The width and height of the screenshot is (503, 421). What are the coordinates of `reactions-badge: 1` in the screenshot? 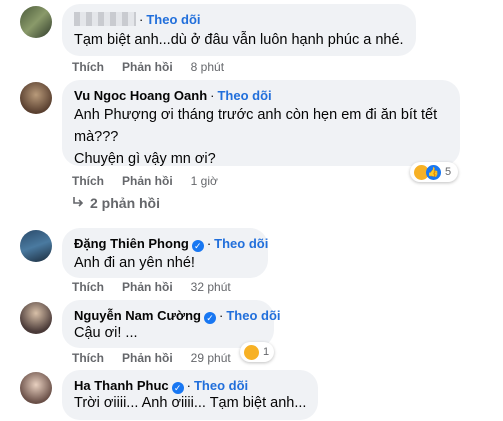 It's located at (257, 352).